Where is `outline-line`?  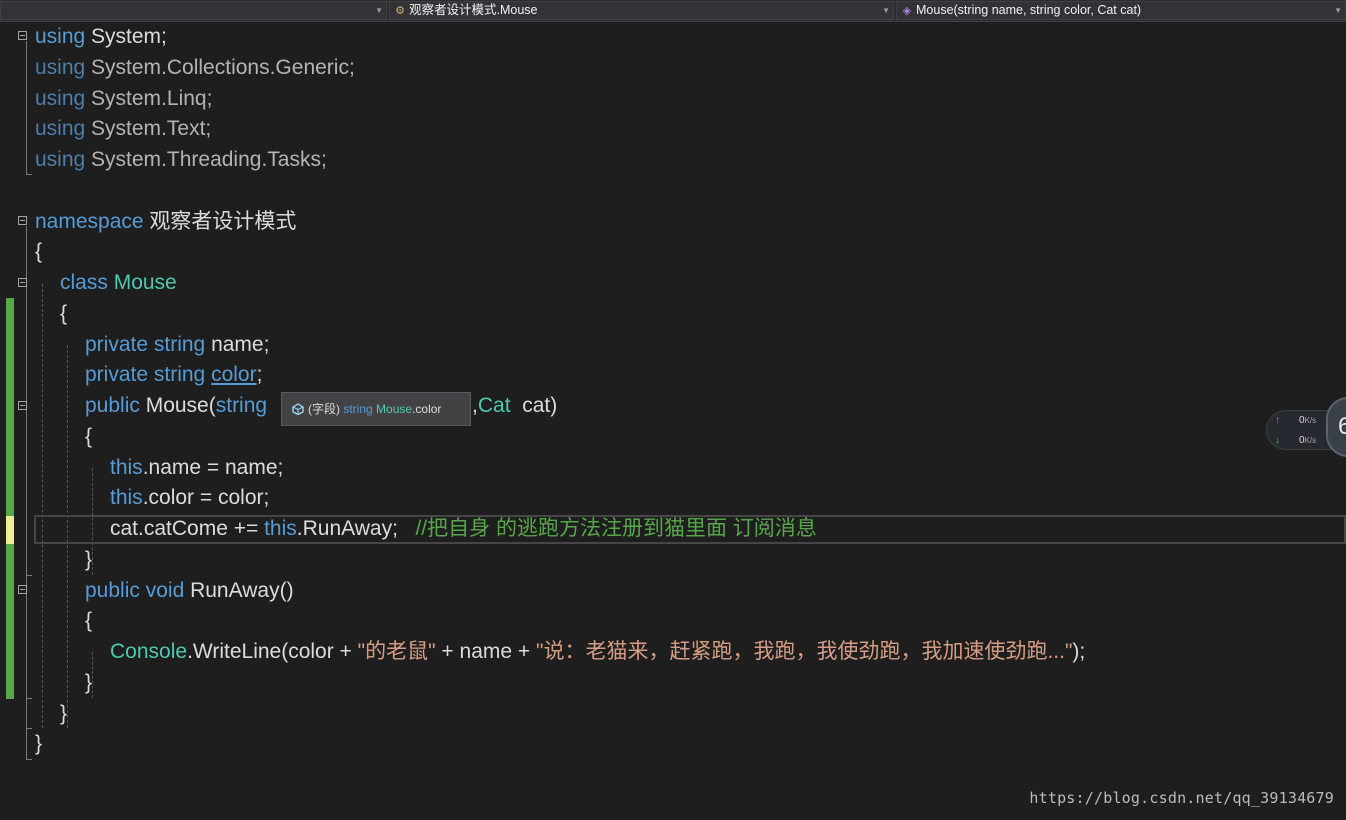
outline-line is located at coordinates (26, 107).